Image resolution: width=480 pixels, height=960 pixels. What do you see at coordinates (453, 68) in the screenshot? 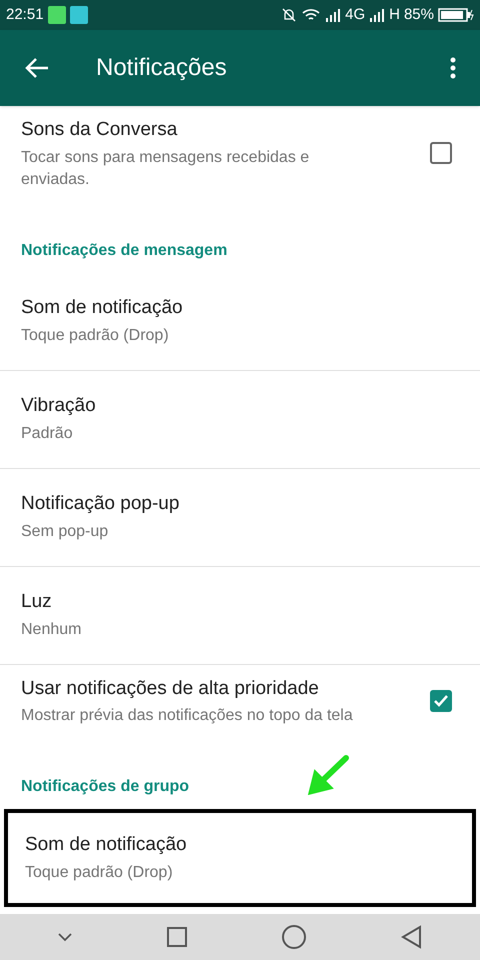
I see `more-options-icon` at bounding box center [453, 68].